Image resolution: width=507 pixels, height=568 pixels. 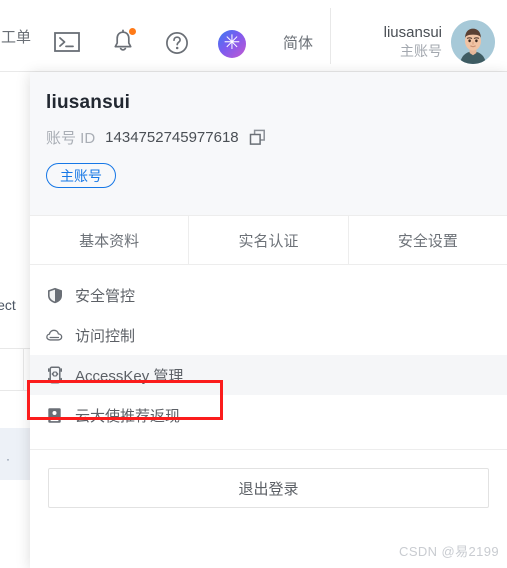 I want to click on shield-icon, so click(x=54, y=295).